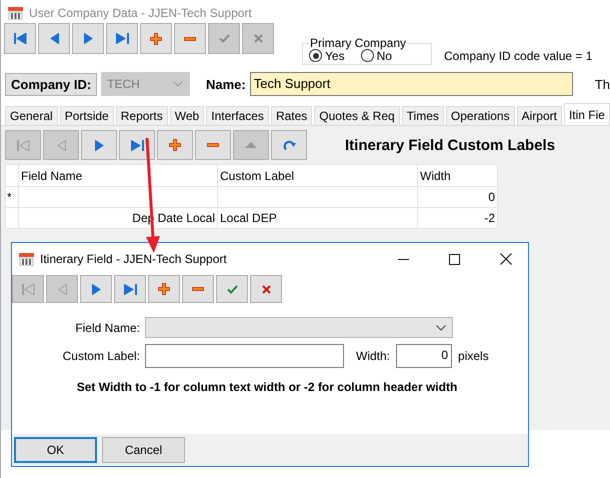  I want to click on radio-option: No, so click(376, 55).